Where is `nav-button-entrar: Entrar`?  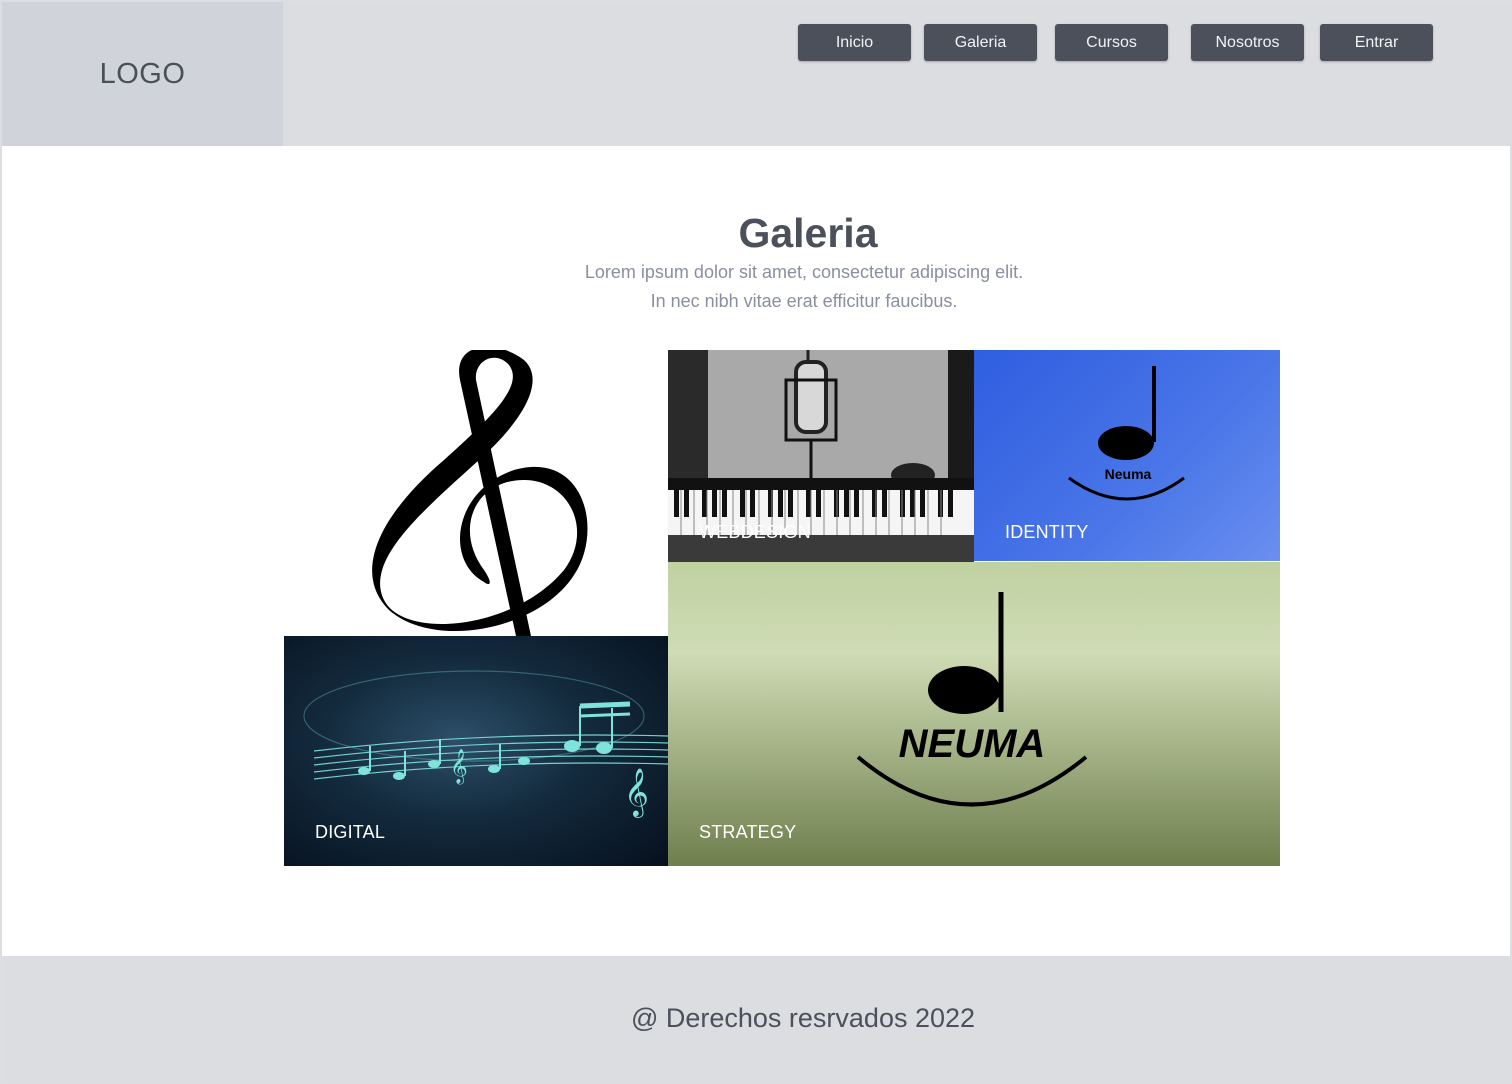 nav-button-entrar: Entrar is located at coordinates (1376, 42).